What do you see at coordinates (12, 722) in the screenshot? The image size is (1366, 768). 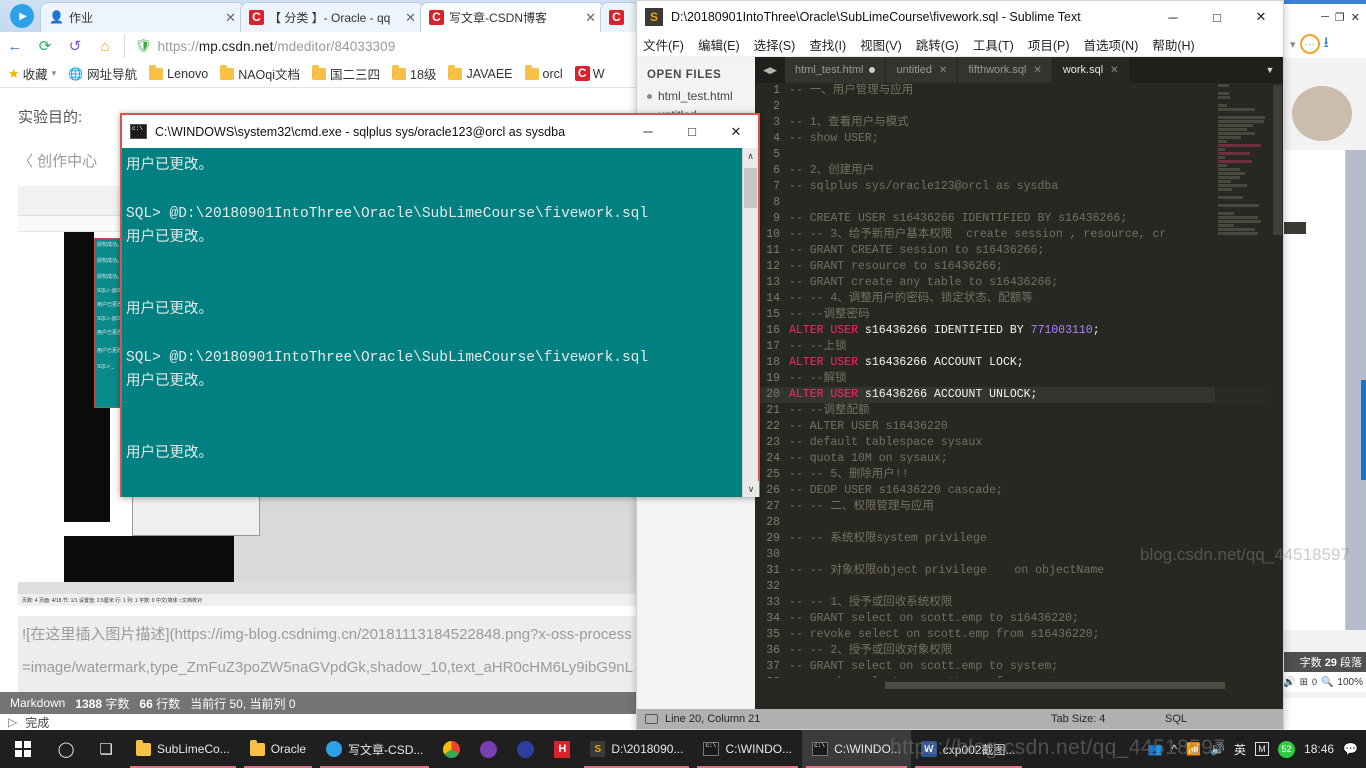 I see `run-icon: ▷` at bounding box center [12, 722].